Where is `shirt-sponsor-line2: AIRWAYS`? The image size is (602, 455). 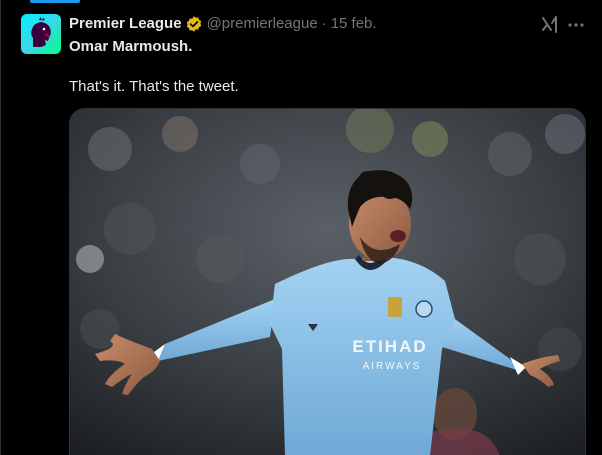 shirt-sponsor-line2: AIRWAYS is located at coordinates (392, 366).